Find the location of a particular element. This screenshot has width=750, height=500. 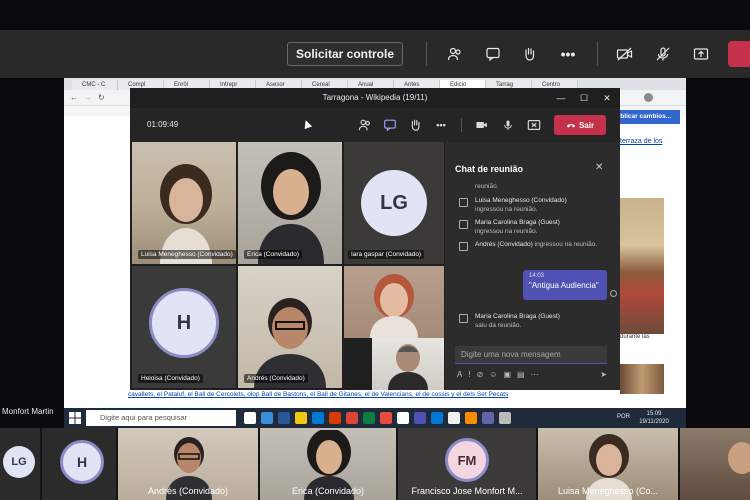

edge-icon is located at coordinates (267, 418).